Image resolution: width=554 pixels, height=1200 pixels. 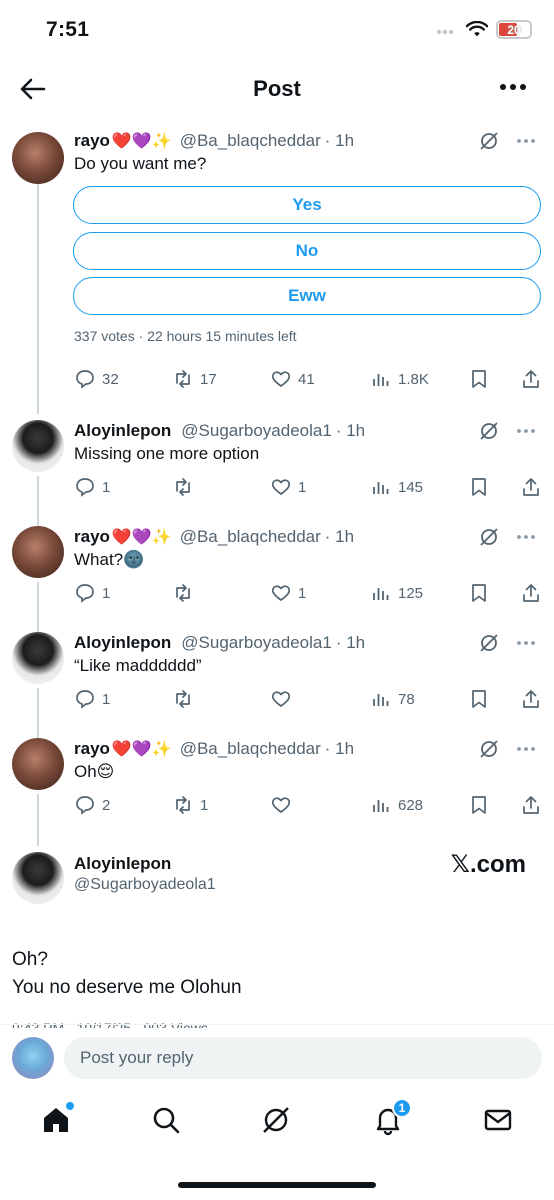 I want to click on search-icon, so click(x=166, y=1120).